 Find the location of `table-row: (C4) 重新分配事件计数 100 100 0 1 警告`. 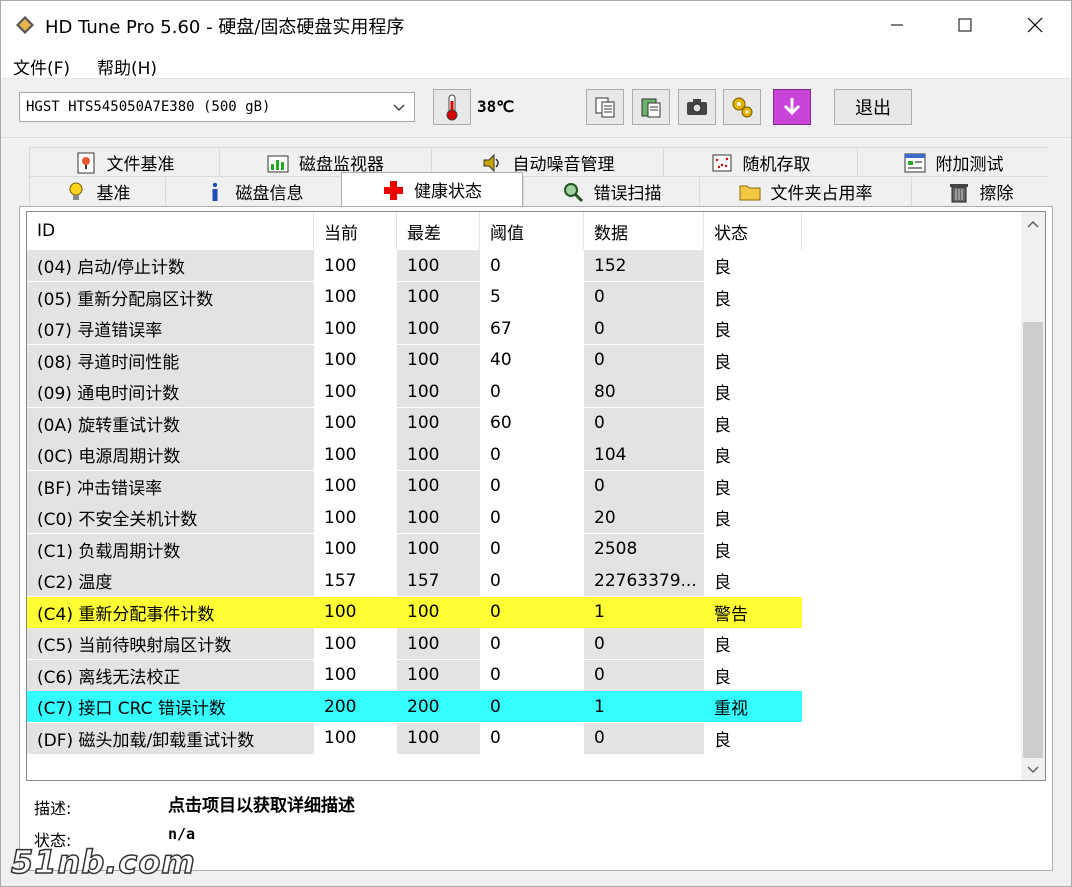

table-row: (C4) 重新分配事件计数 100 100 0 1 警告 is located at coordinates (414, 612).